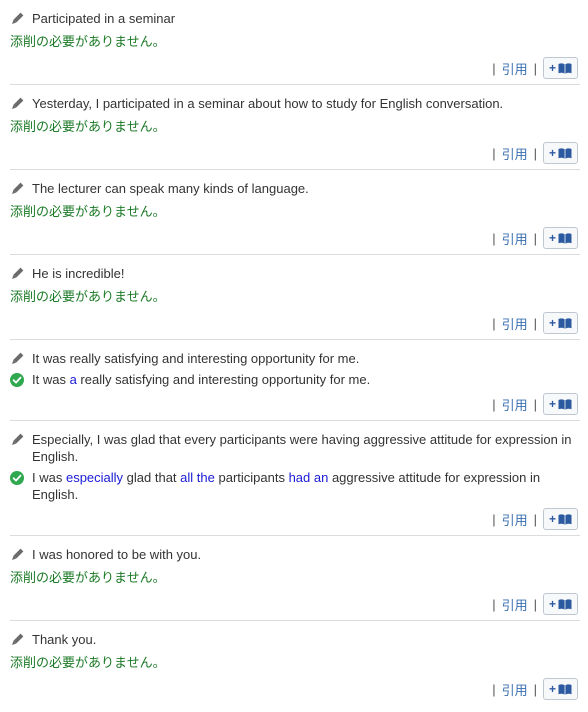 The height and width of the screenshot is (712, 588). Describe the element at coordinates (295, 297) in the screenshot. I see `sentence-entry: He is incredible! 添削の必要がありません。 | 引用 | +` at that location.